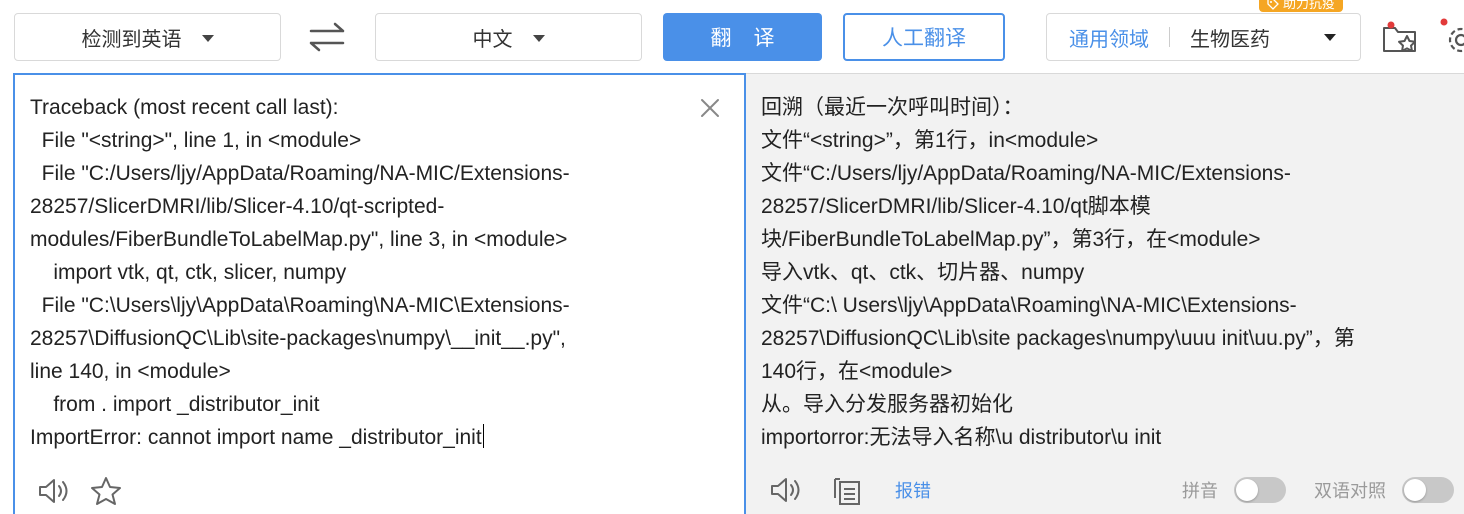 This screenshot has width=1464, height=514. What do you see at coordinates (1273, 5) in the screenshot?
I see `tag-icon` at bounding box center [1273, 5].